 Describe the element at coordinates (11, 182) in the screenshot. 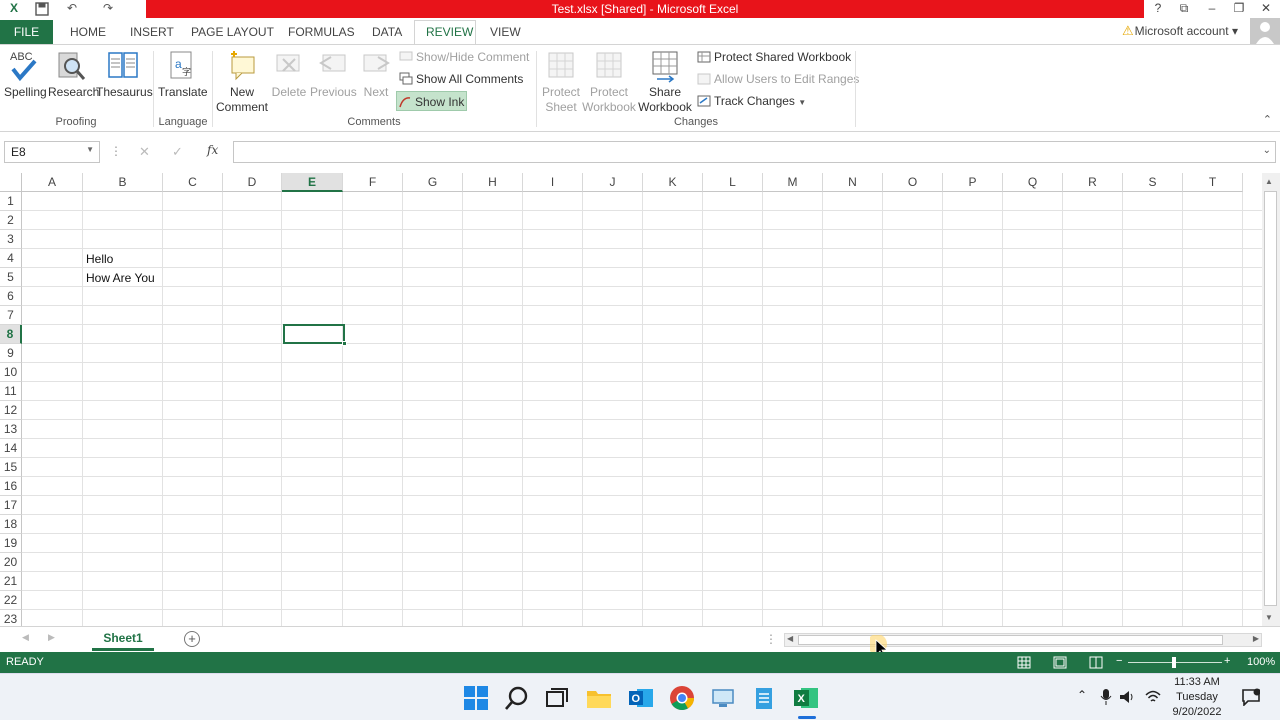

I see `select-all-corner` at that location.